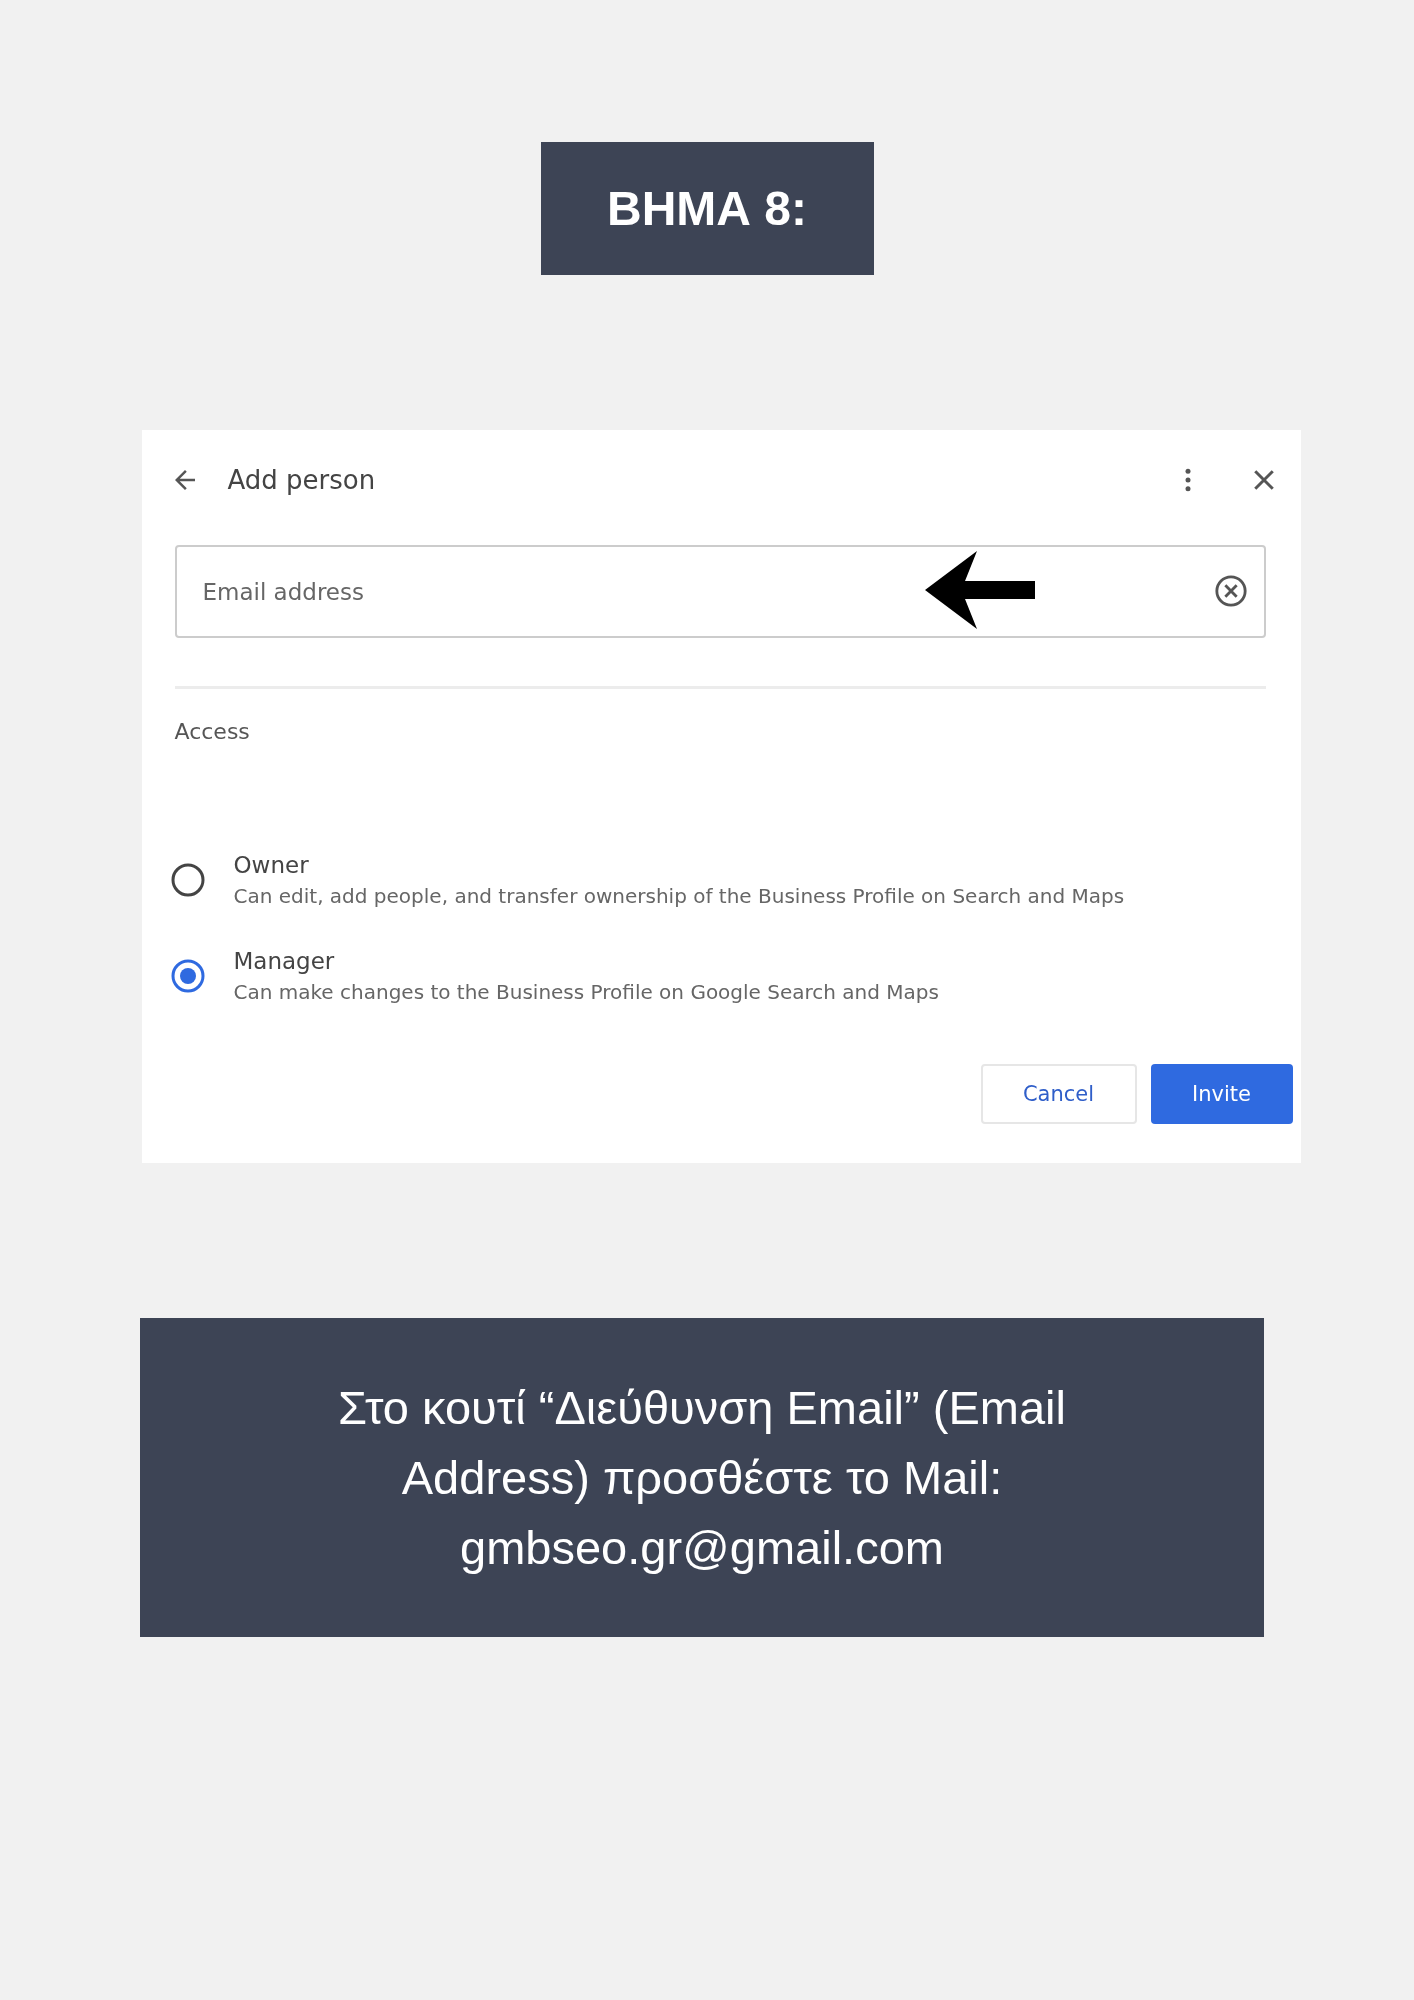 The width and height of the screenshot is (1414, 2000). I want to click on invite-button: Invite, so click(1221, 1094).